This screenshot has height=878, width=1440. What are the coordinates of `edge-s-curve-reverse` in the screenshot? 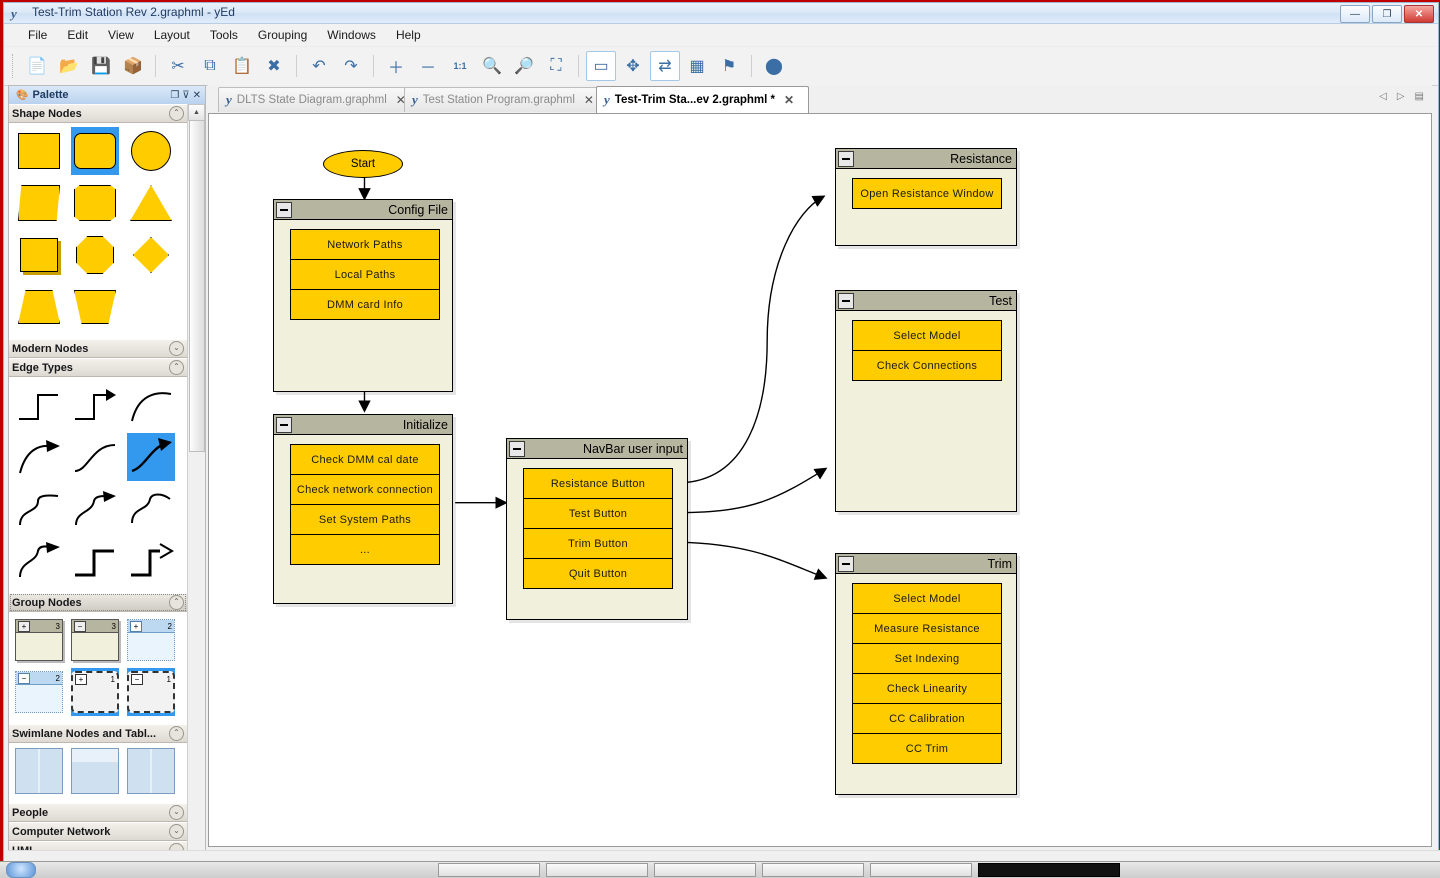 It's located at (151, 509).